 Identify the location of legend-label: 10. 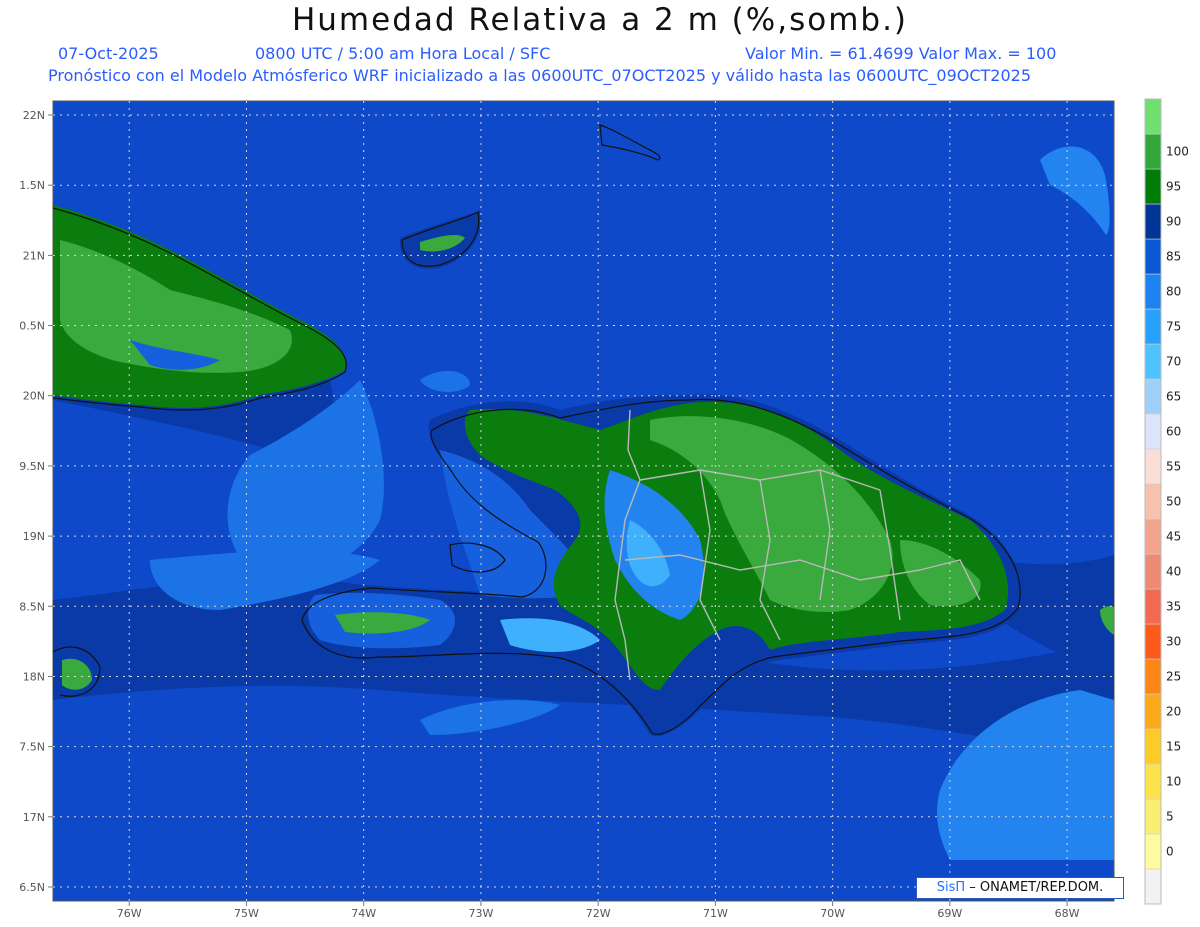
(1173, 782).